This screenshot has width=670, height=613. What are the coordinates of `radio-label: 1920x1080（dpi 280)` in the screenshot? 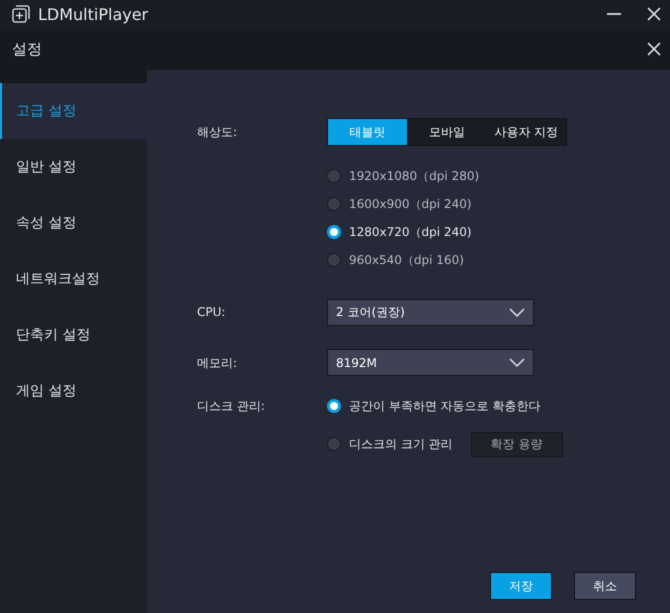 It's located at (414, 176).